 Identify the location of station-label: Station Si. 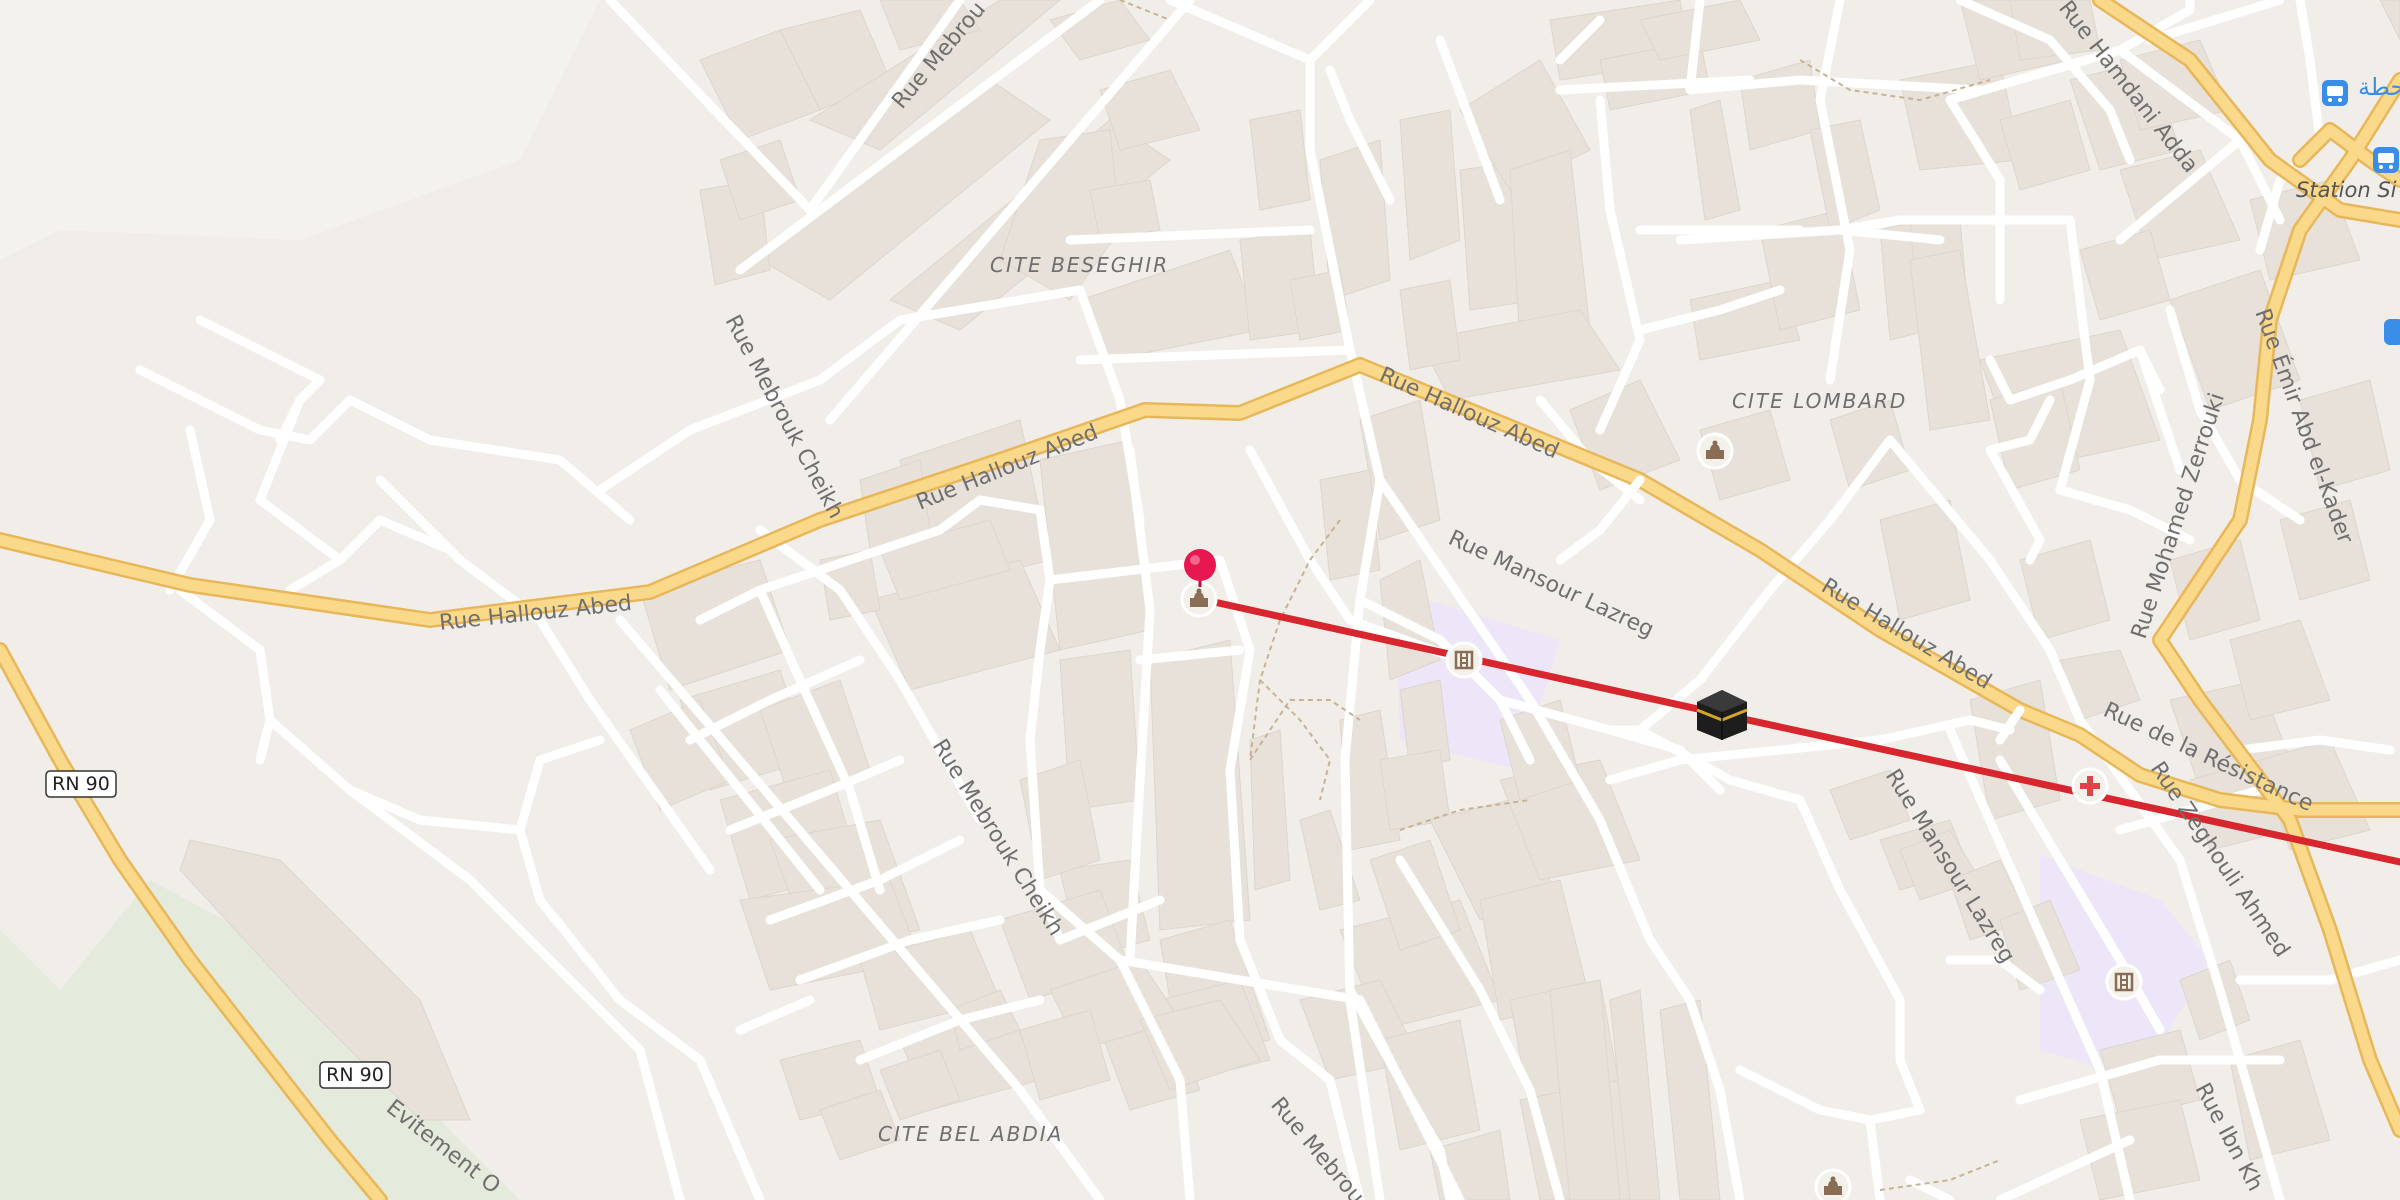
(2346, 190).